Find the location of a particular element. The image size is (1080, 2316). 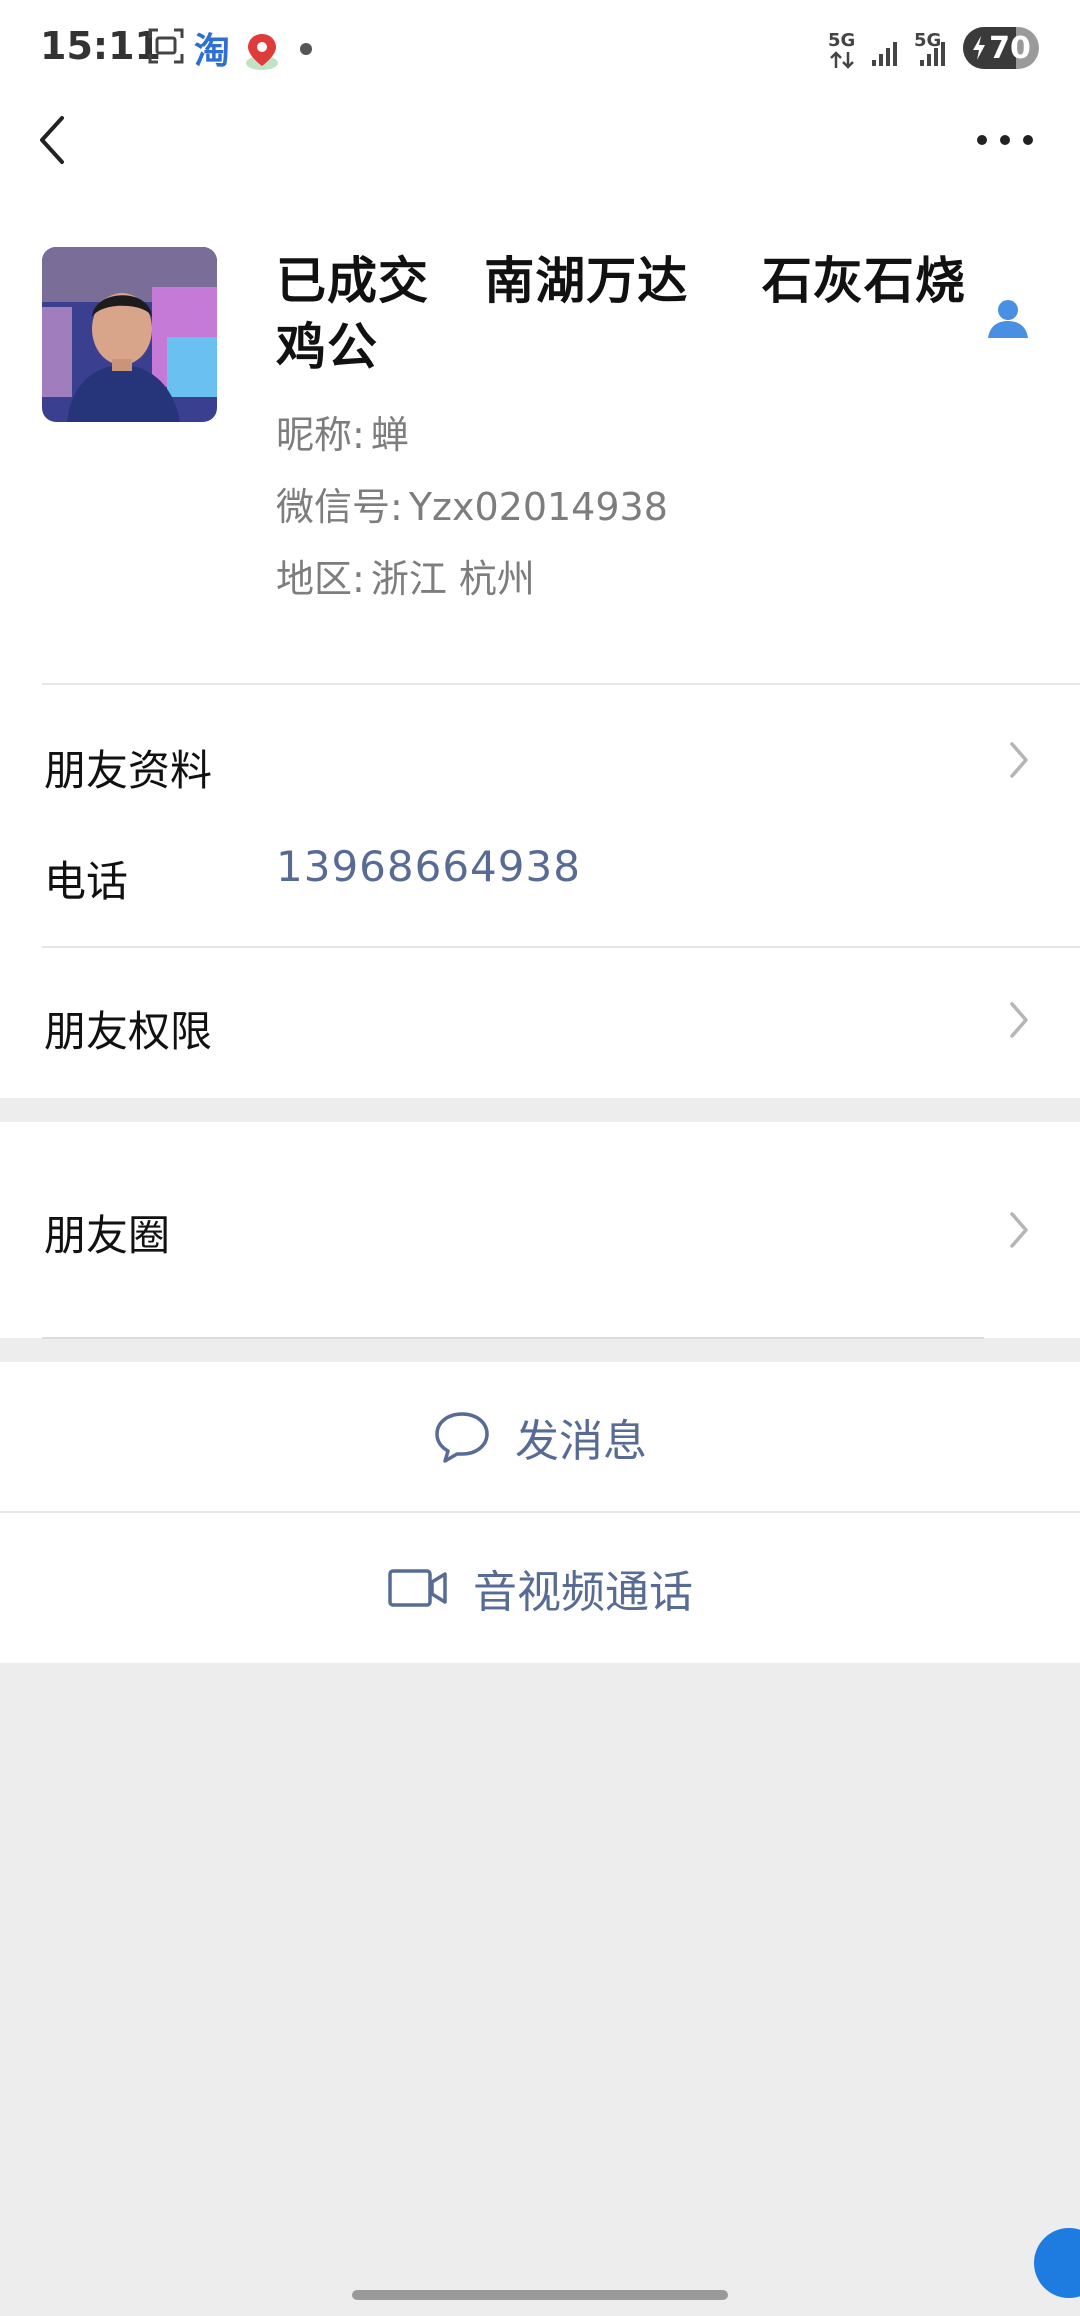

avatar is located at coordinates (129, 334).